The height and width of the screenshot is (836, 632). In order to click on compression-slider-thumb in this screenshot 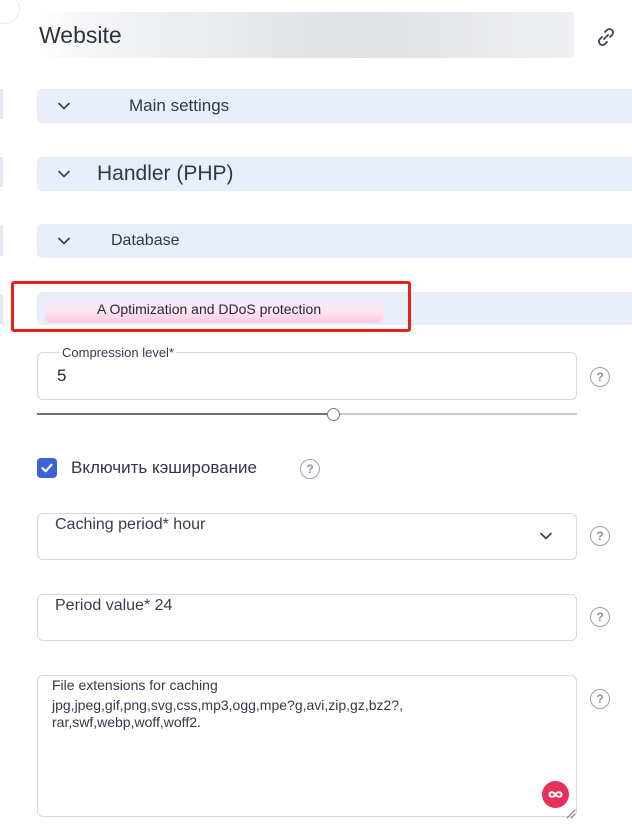, I will do `click(333, 414)`.